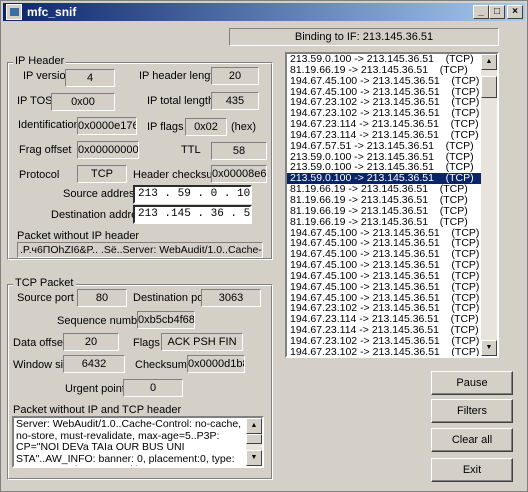 This screenshot has height=492, width=528. I want to click on ip-flags-value: 0x02, so click(206, 127).